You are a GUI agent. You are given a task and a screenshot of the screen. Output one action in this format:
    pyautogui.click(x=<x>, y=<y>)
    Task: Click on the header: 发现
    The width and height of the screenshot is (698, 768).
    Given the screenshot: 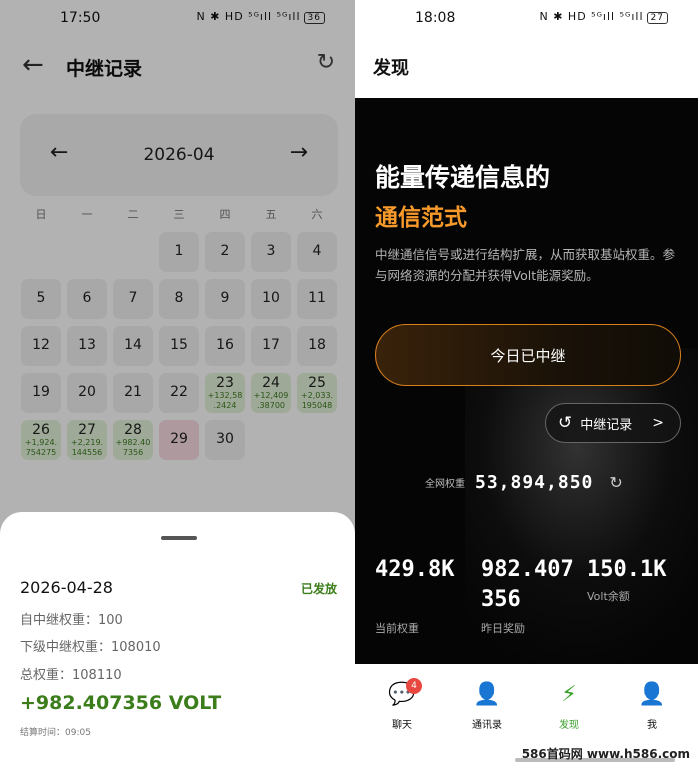 What is the action you would take?
    pyautogui.click(x=526, y=68)
    